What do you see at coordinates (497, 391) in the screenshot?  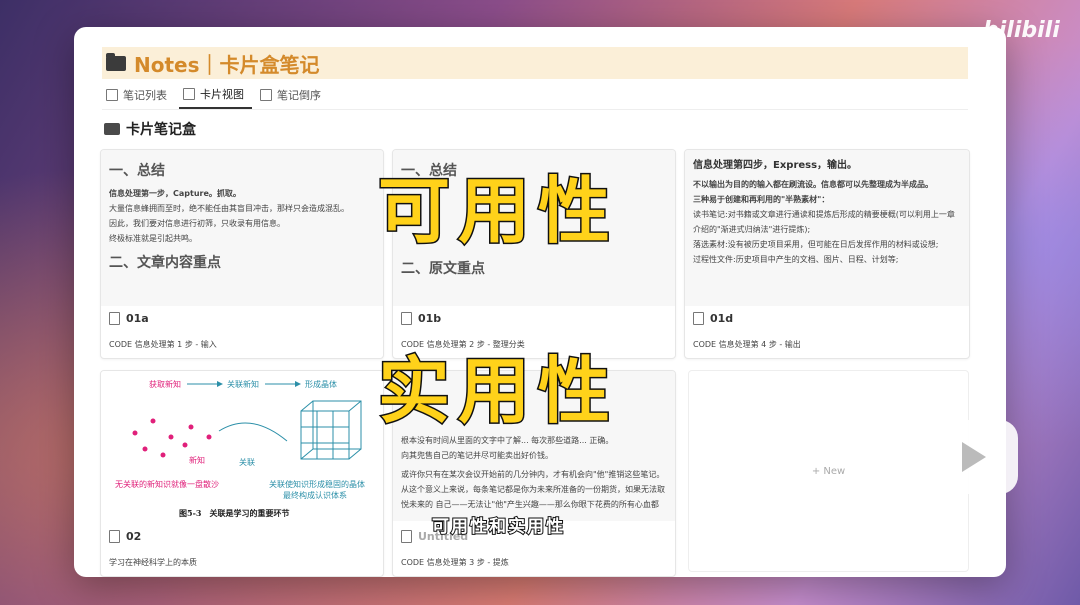 I see `overlay-text-practicality: 实用性` at bounding box center [497, 391].